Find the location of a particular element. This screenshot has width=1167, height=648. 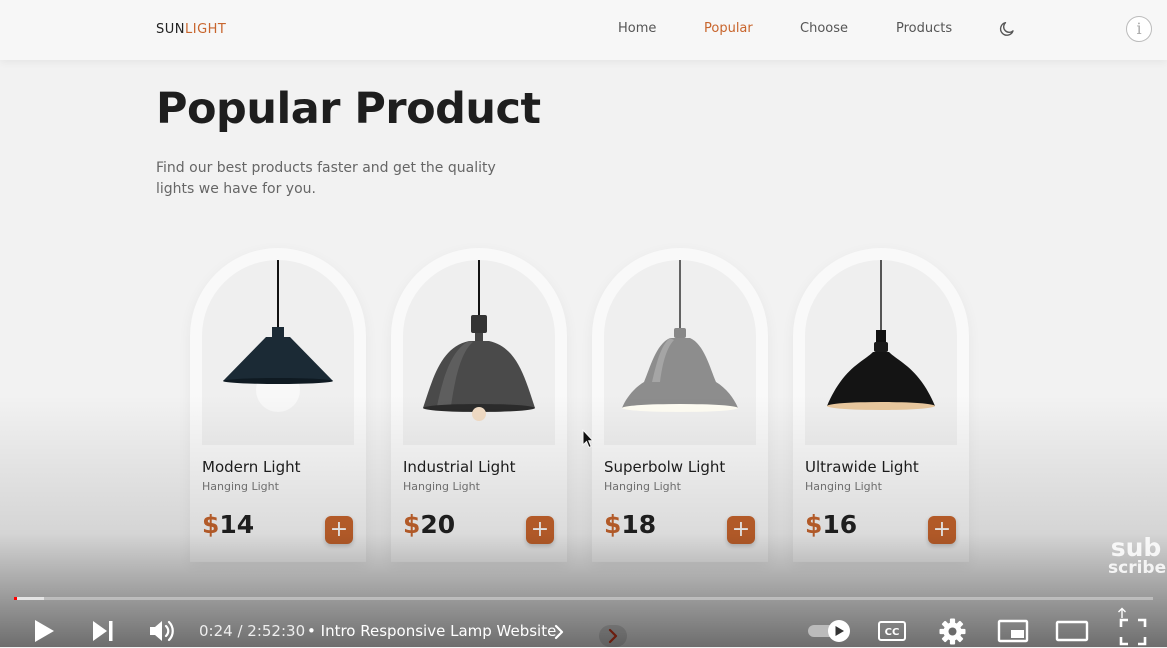

current-time: 0:24 is located at coordinates (216, 631).